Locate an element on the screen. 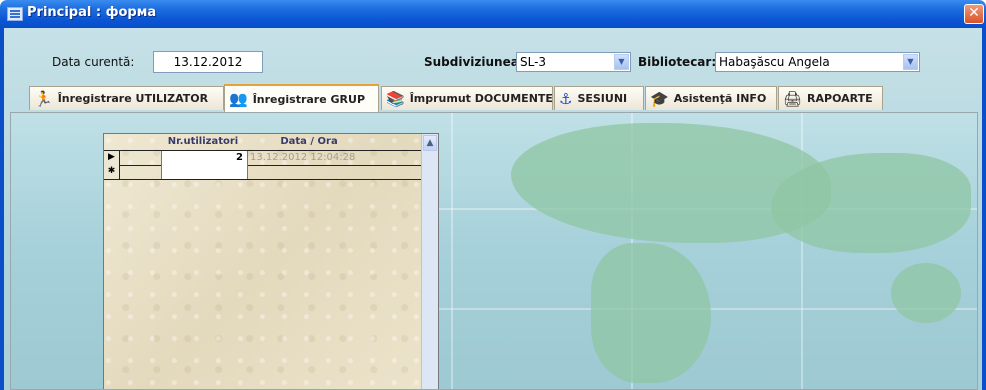  table-row: ▶ 2 13.12.2012 12:04:28 is located at coordinates (264, 158).